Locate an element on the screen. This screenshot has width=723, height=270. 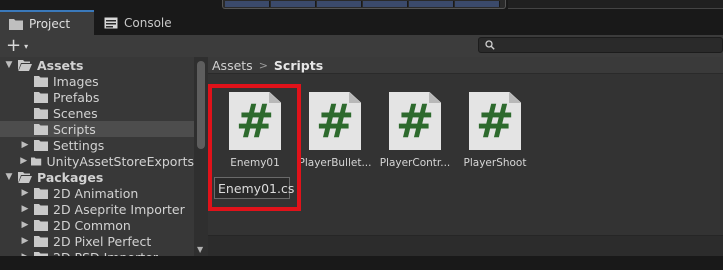
tree-item-label: 2D Common is located at coordinates (92, 225).